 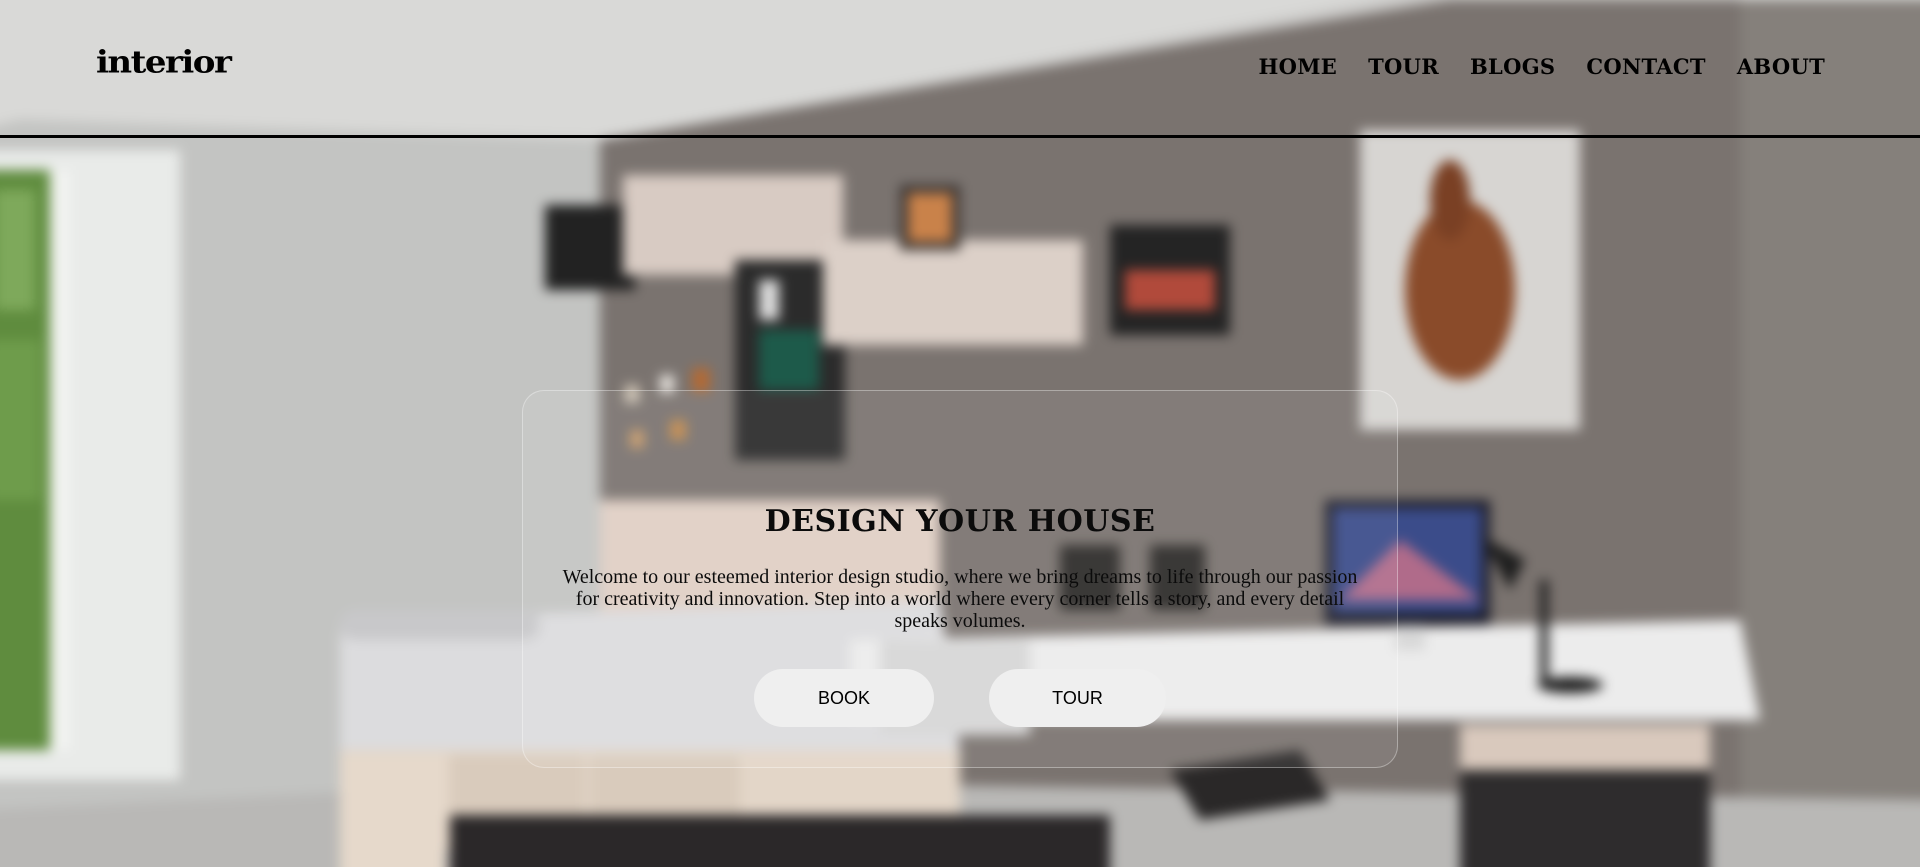 I want to click on nav-tour-link: TOUR, so click(x=1403, y=66).